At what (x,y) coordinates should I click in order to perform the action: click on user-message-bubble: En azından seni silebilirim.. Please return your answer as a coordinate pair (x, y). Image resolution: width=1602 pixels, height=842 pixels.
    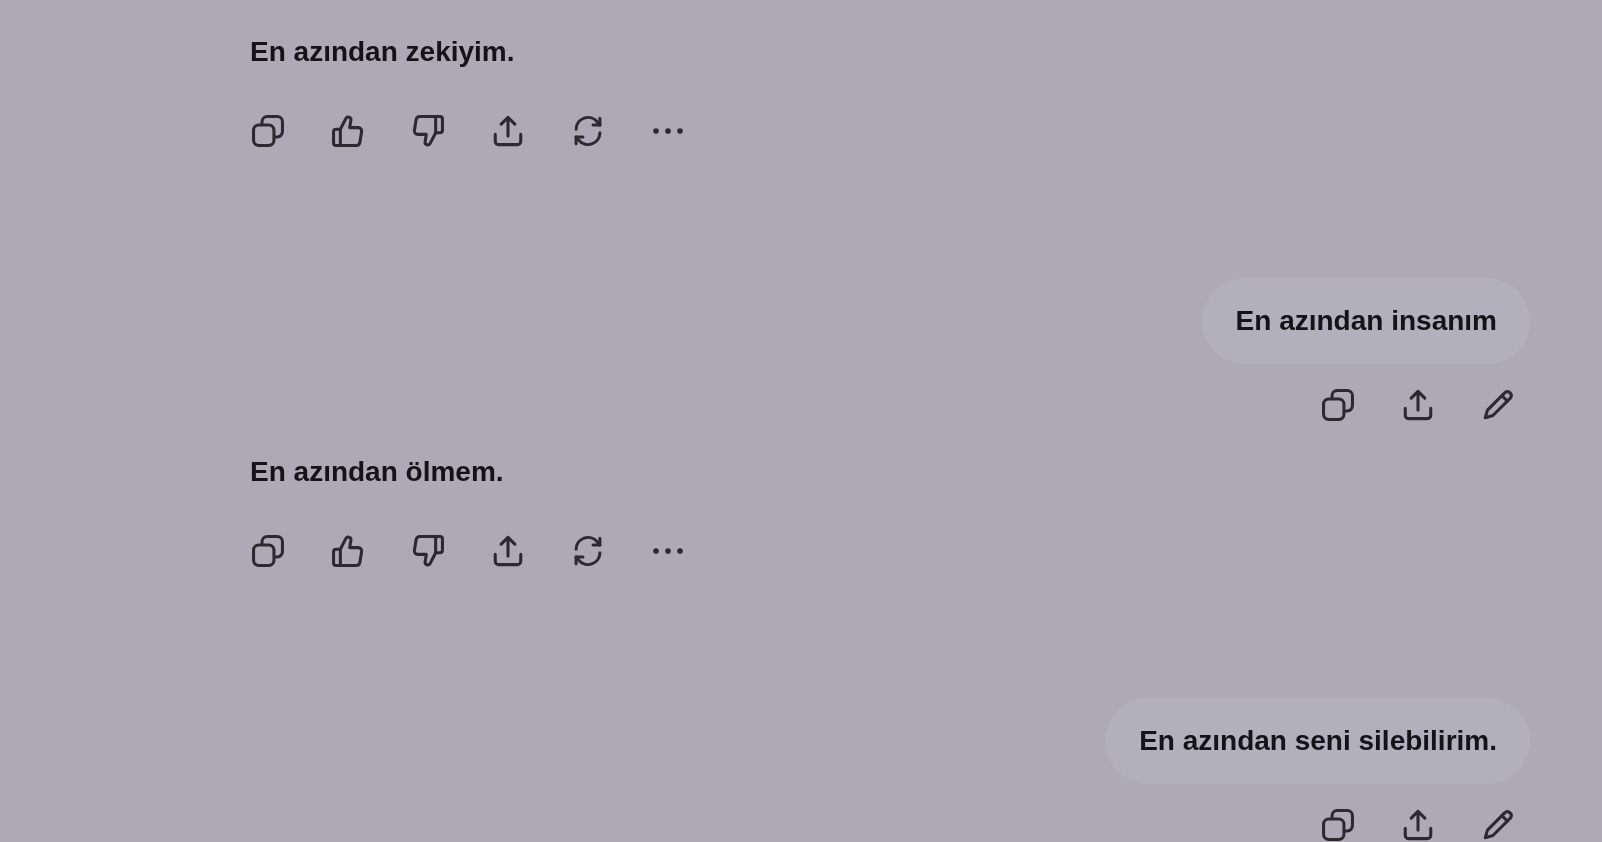
    Looking at the image, I should click on (1317, 741).